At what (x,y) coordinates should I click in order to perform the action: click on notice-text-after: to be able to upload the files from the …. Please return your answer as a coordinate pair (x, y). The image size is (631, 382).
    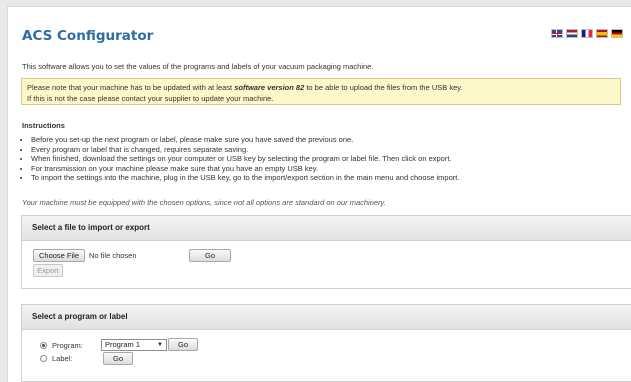
    Looking at the image, I should click on (383, 87).